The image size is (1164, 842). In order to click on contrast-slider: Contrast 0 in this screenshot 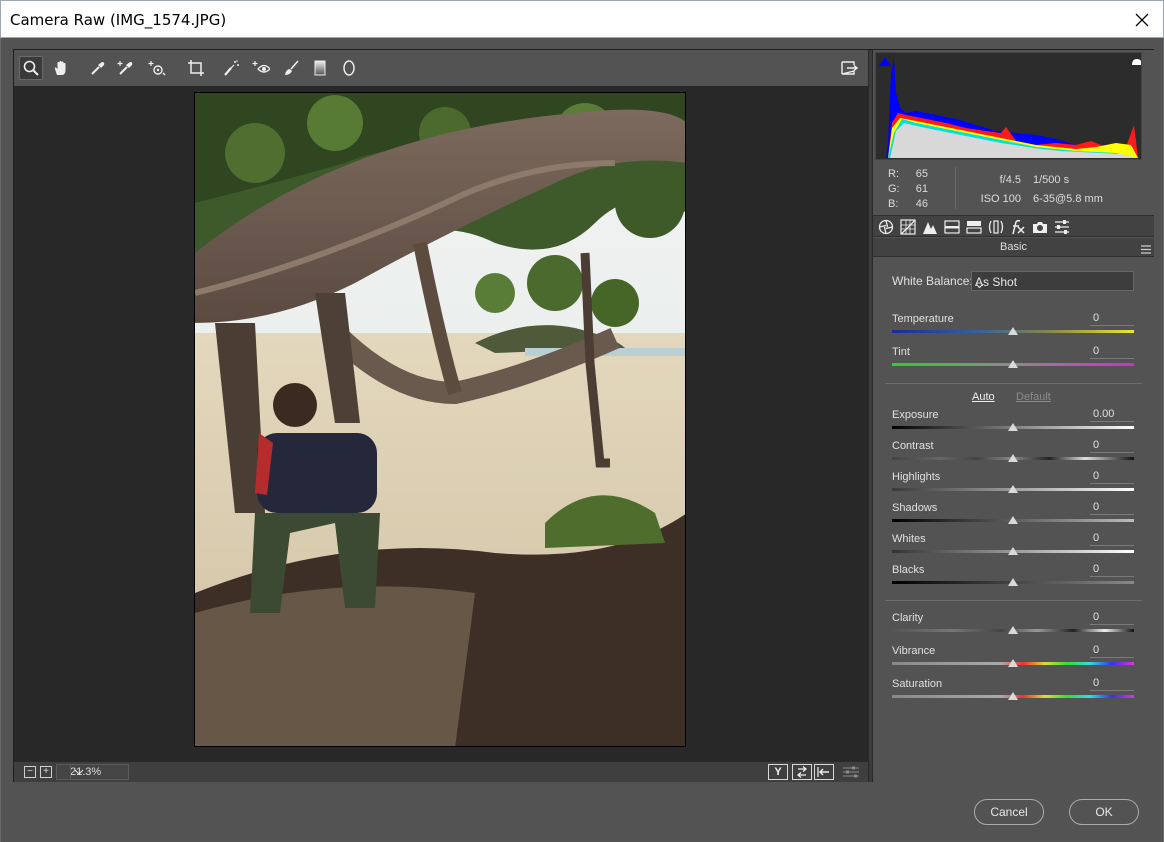, I will do `click(1013, 454)`.